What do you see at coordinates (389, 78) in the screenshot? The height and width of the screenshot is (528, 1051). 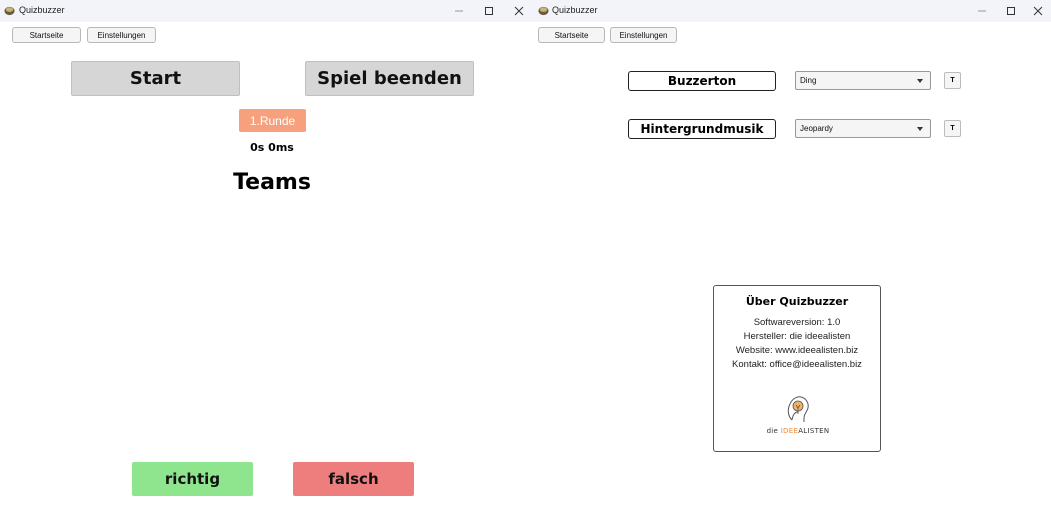 I see `end-game-button: Spiel beenden` at bounding box center [389, 78].